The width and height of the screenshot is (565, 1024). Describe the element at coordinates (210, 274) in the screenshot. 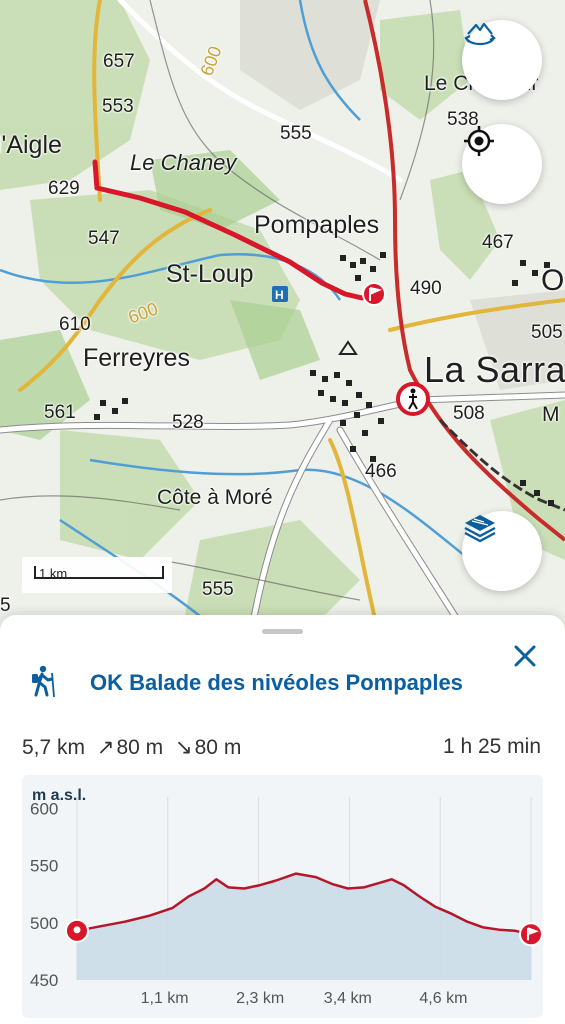

I see `map-label-st-loup: St-Loup` at that location.